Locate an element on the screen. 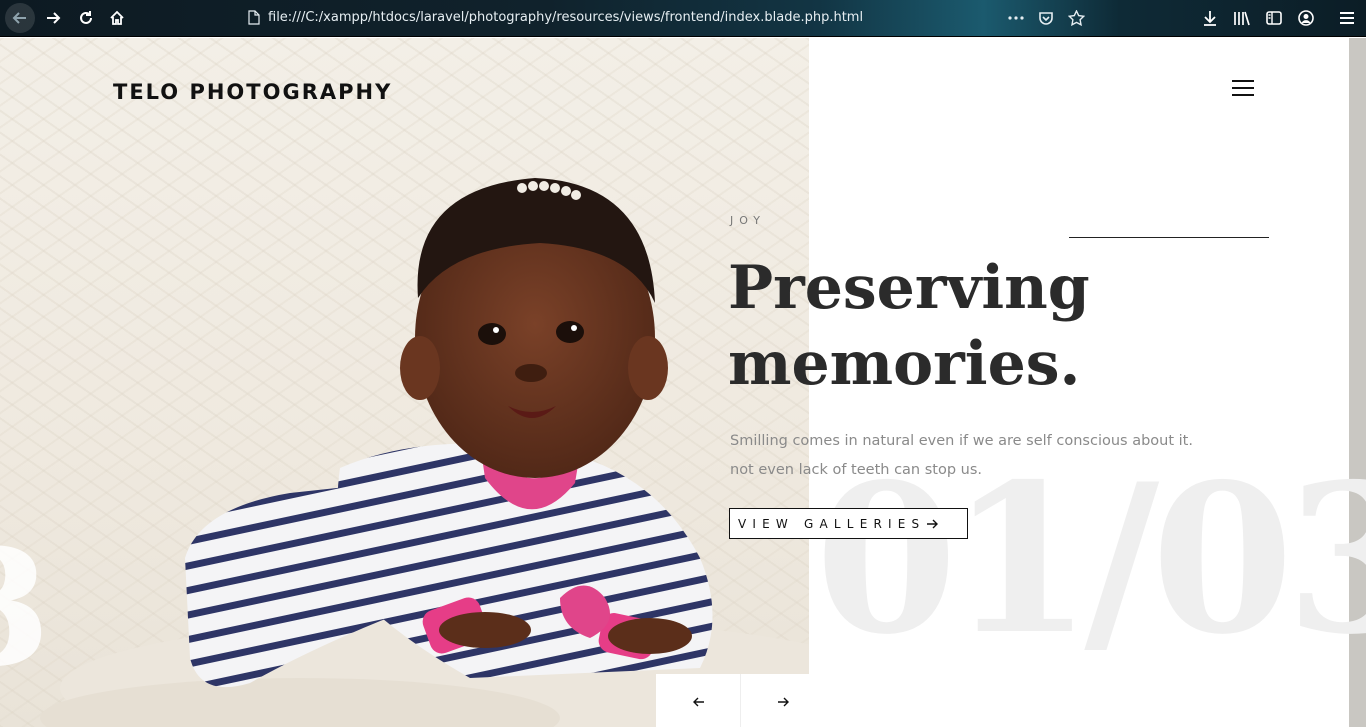 Image resolution: width=1366 pixels, height=727 pixels. downloads-button is located at coordinates (1210, 18).